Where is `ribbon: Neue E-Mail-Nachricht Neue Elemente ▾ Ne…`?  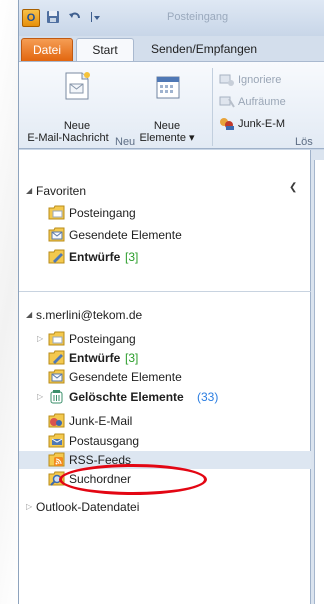 ribbon: Neue E-Mail-Nachricht Neue Elemente ▾ Ne… is located at coordinates (171, 105).